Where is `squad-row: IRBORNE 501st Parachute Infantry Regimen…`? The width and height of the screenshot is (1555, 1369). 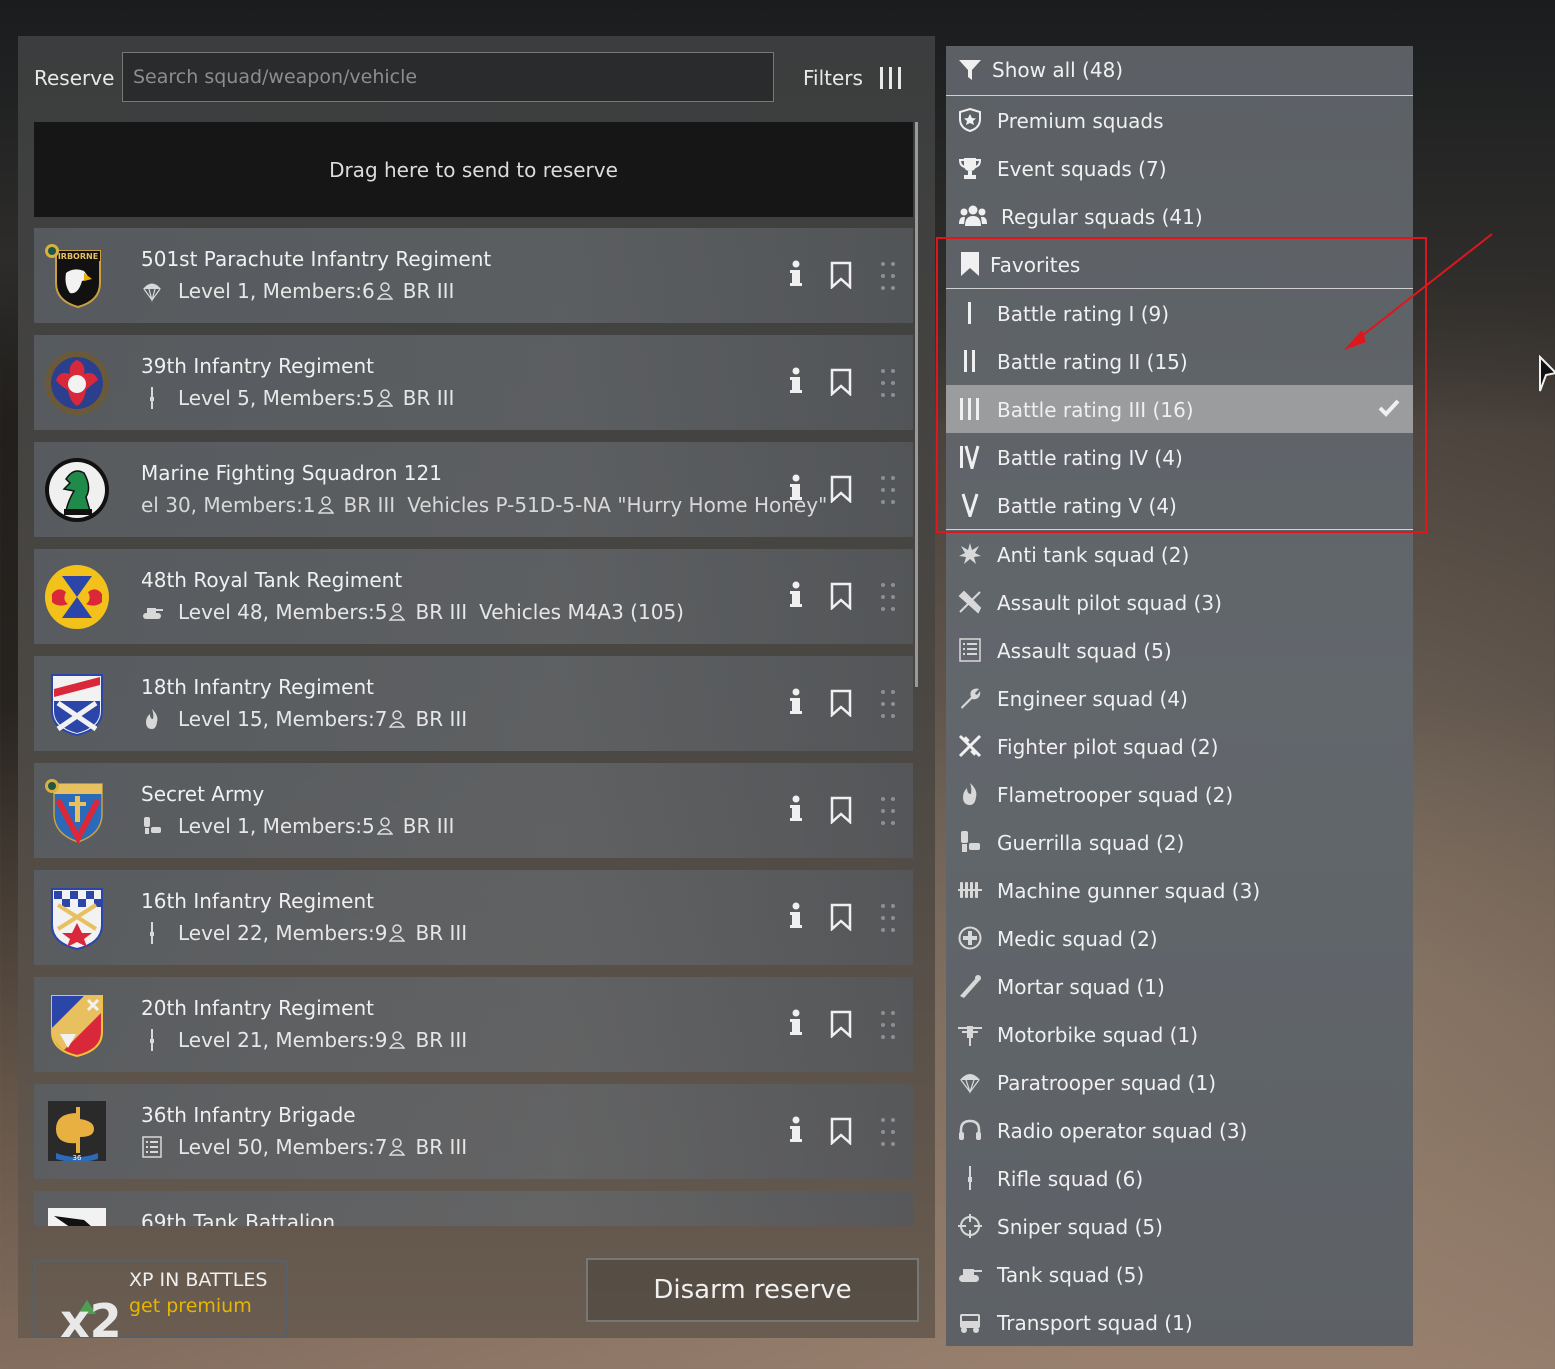
squad-row: IRBORNE 501st Parachute Infantry Regimen… is located at coordinates (473, 275).